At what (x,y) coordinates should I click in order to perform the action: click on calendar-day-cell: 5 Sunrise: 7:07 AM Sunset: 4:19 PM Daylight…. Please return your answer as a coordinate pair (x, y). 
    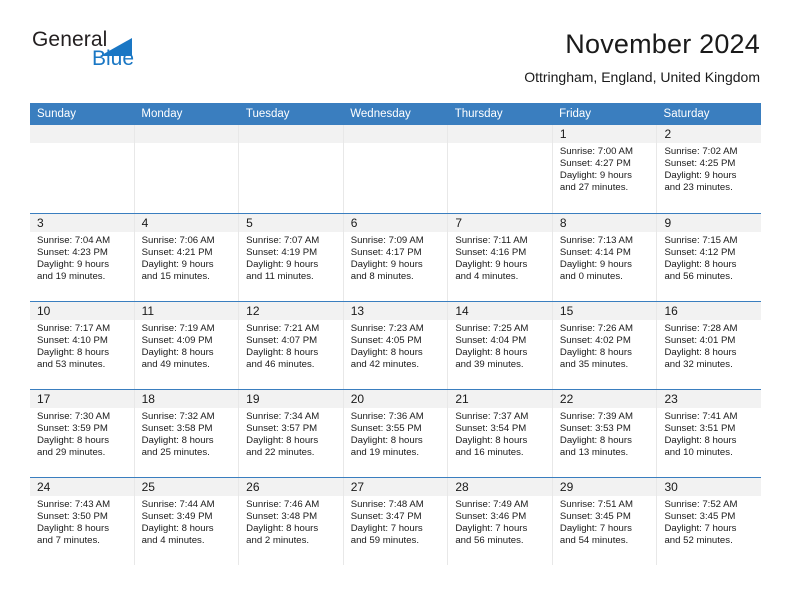
    Looking at the image, I should click on (290, 257).